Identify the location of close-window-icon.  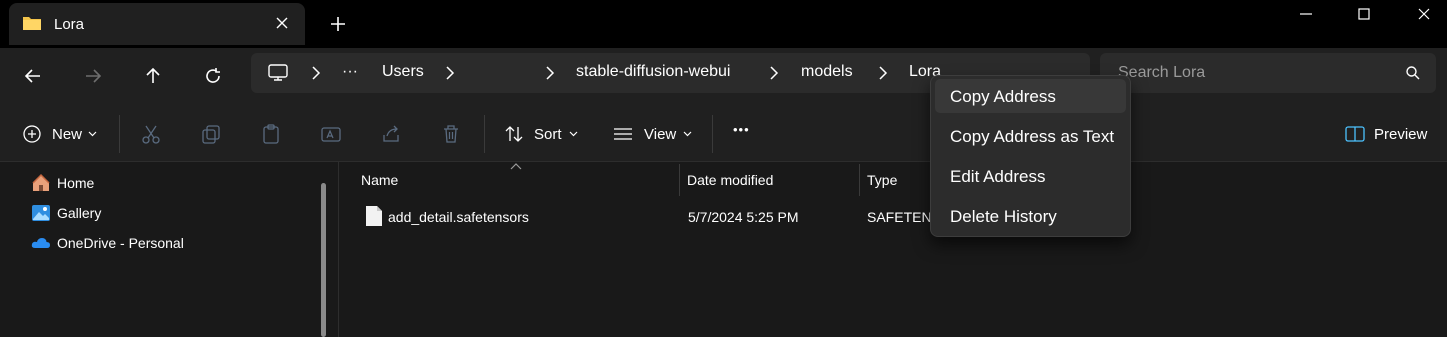
(1424, 14).